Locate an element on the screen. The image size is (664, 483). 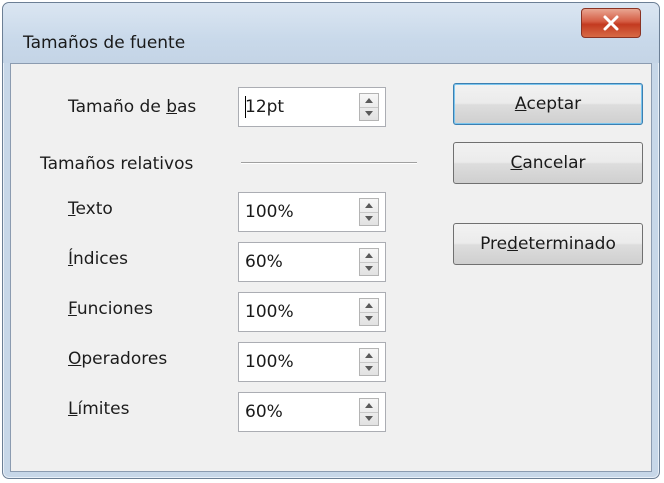
base-size-spinner is located at coordinates (369, 107).